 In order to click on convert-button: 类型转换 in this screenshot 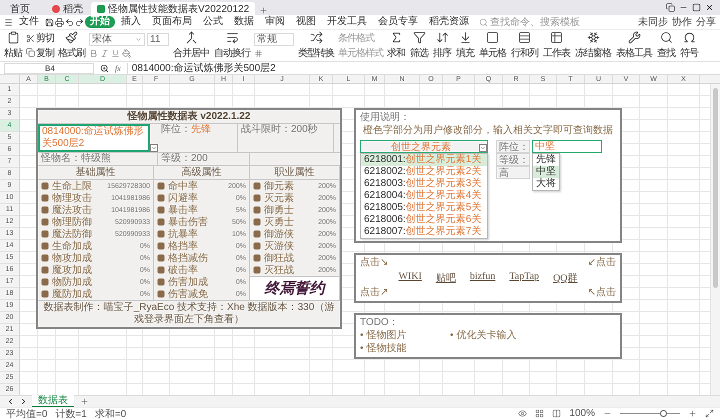, I will do `click(316, 45)`.